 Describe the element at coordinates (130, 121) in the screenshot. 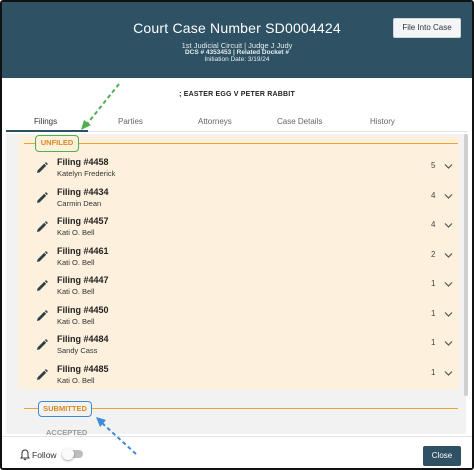

I see `tab-parties: Parties` at that location.